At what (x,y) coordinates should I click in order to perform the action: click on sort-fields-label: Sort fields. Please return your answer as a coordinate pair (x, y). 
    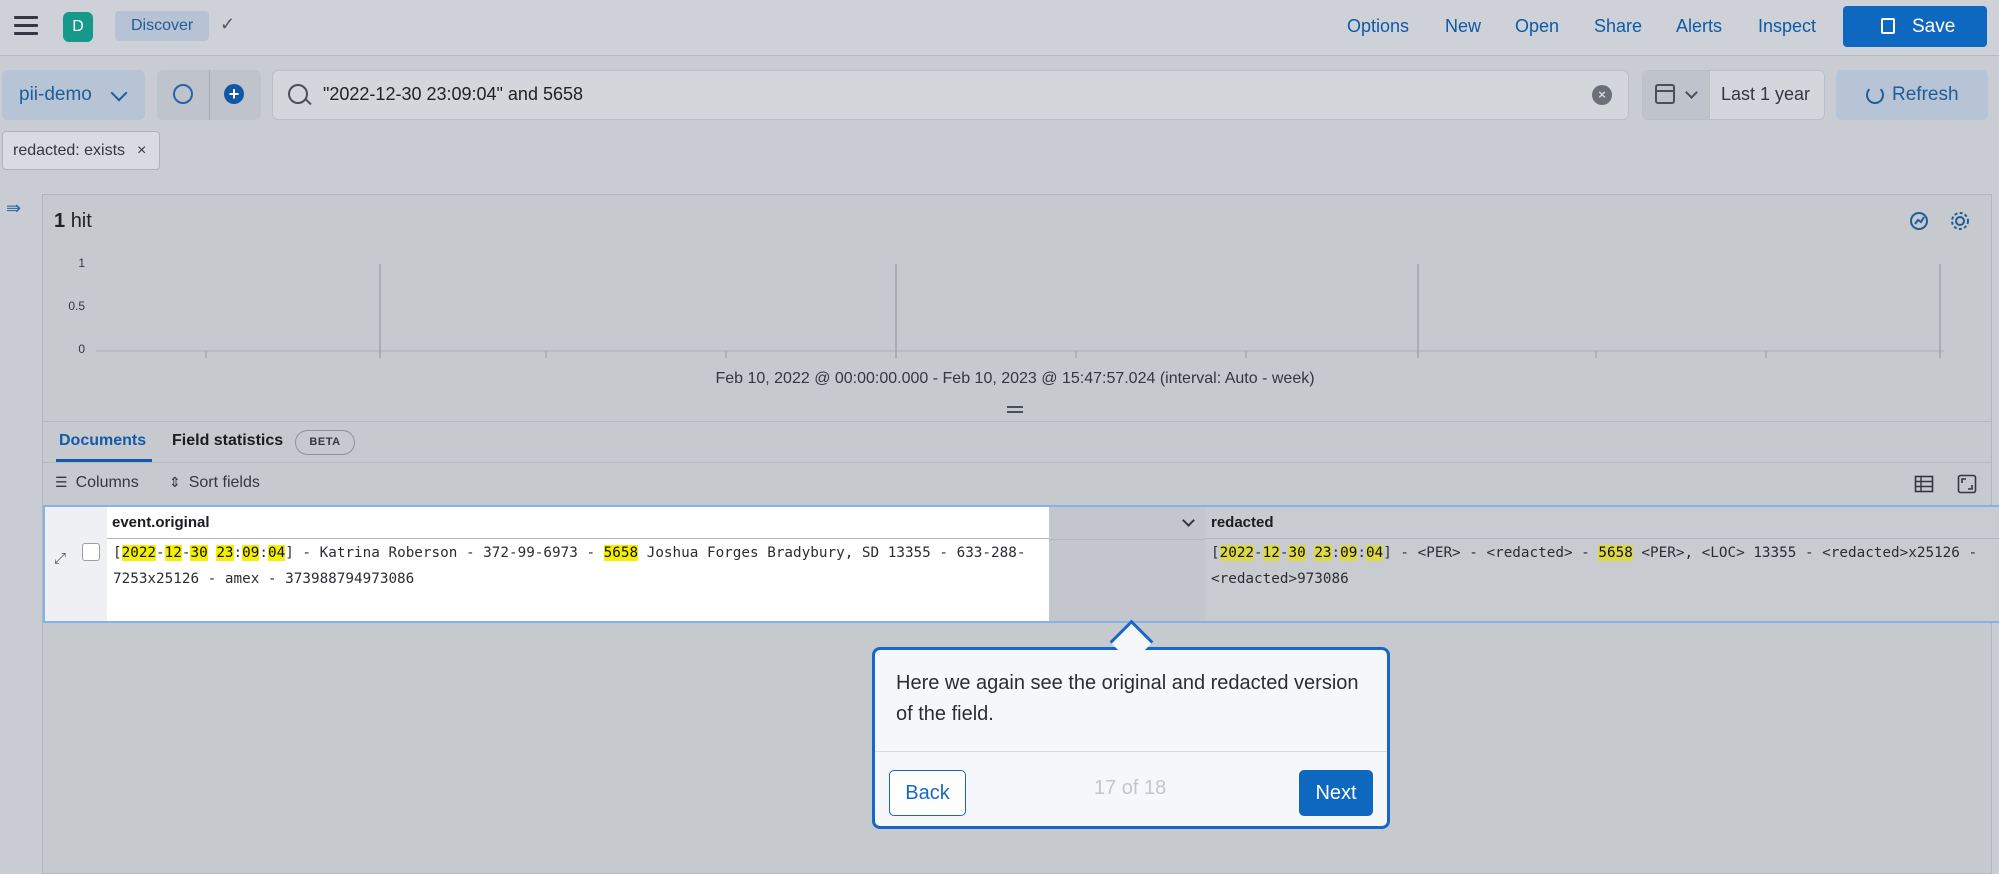
    Looking at the image, I should click on (224, 482).